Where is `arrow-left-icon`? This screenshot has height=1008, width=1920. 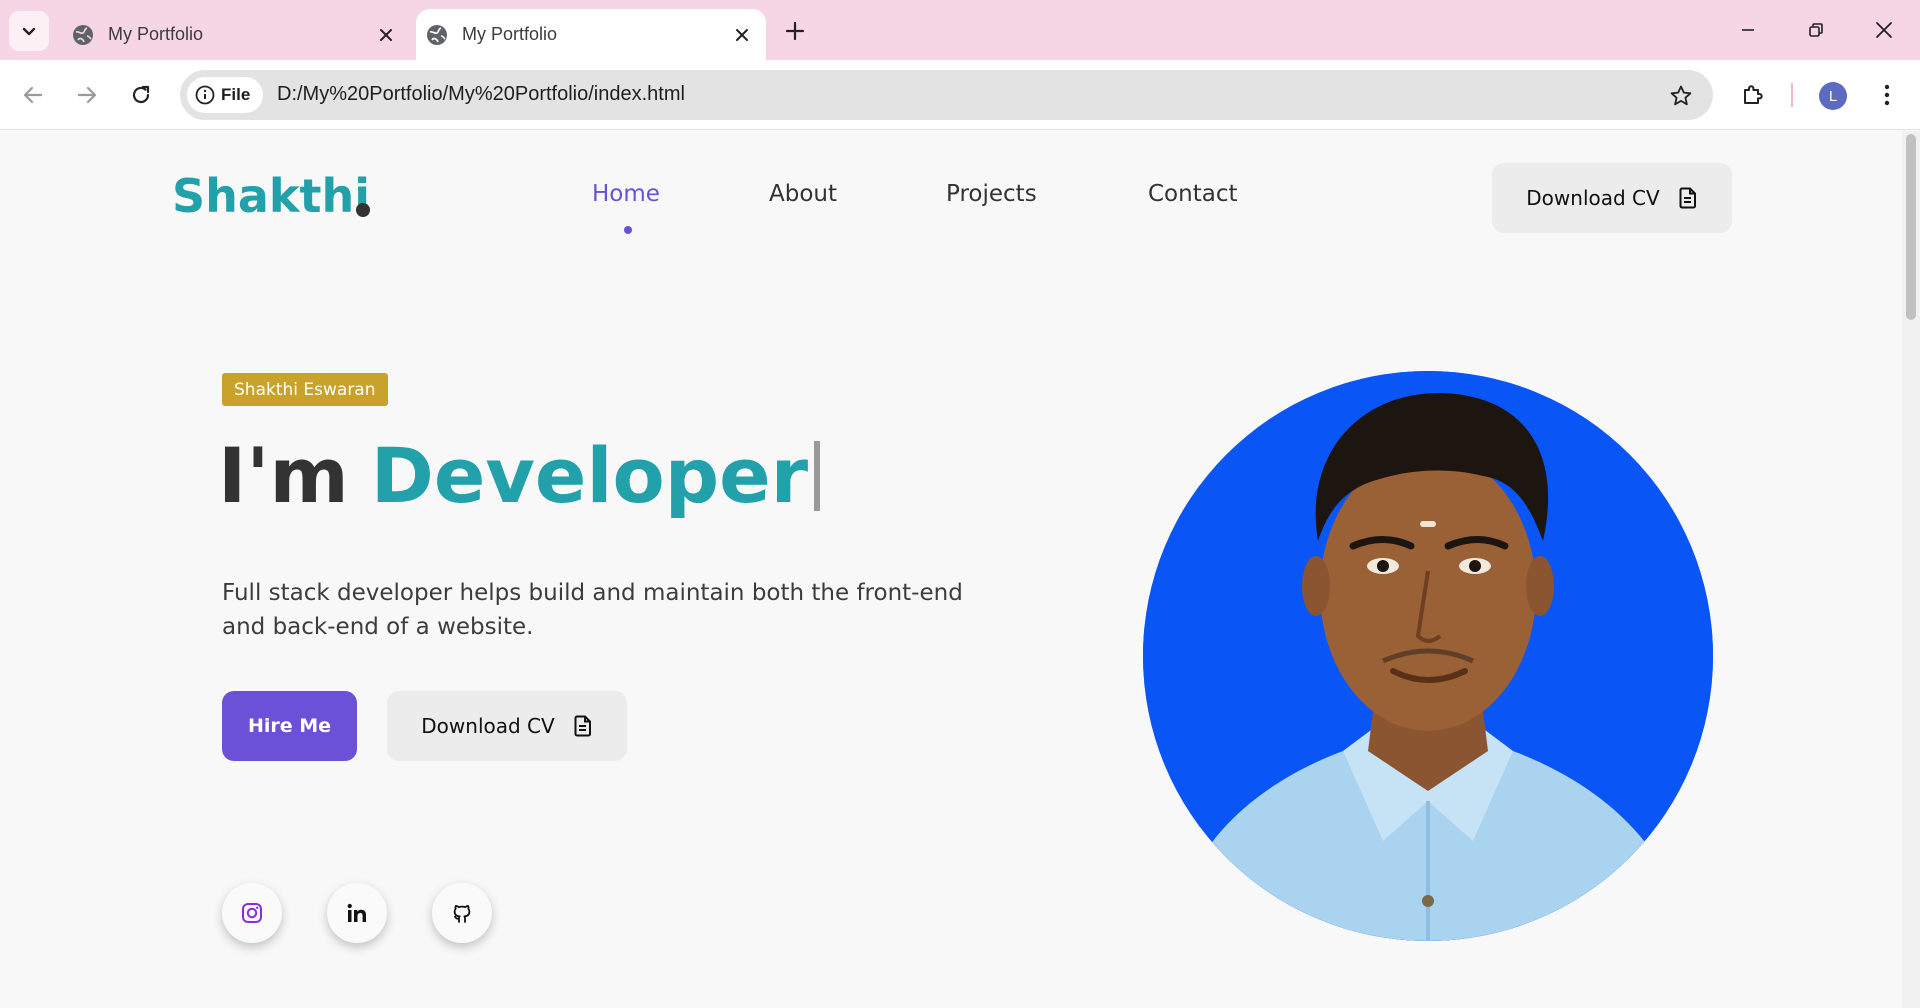 arrow-left-icon is located at coordinates (33, 95).